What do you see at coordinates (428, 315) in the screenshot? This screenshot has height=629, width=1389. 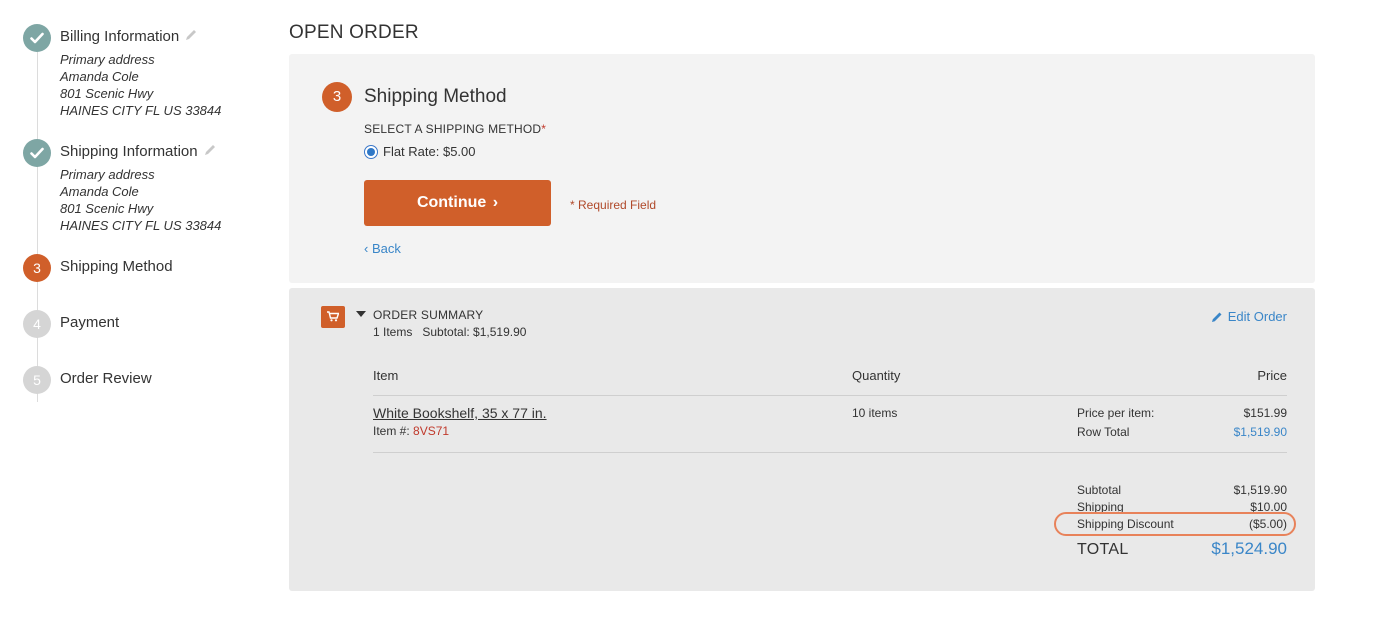 I see `order-summary-title: ORDER SUMMARY` at bounding box center [428, 315].